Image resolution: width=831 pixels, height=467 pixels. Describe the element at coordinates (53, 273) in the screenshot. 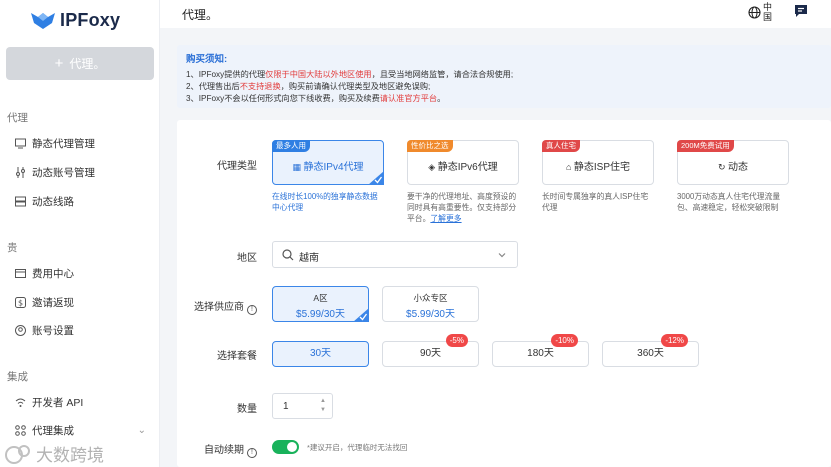

I see `sidebar-item-label: 费用中心` at that location.